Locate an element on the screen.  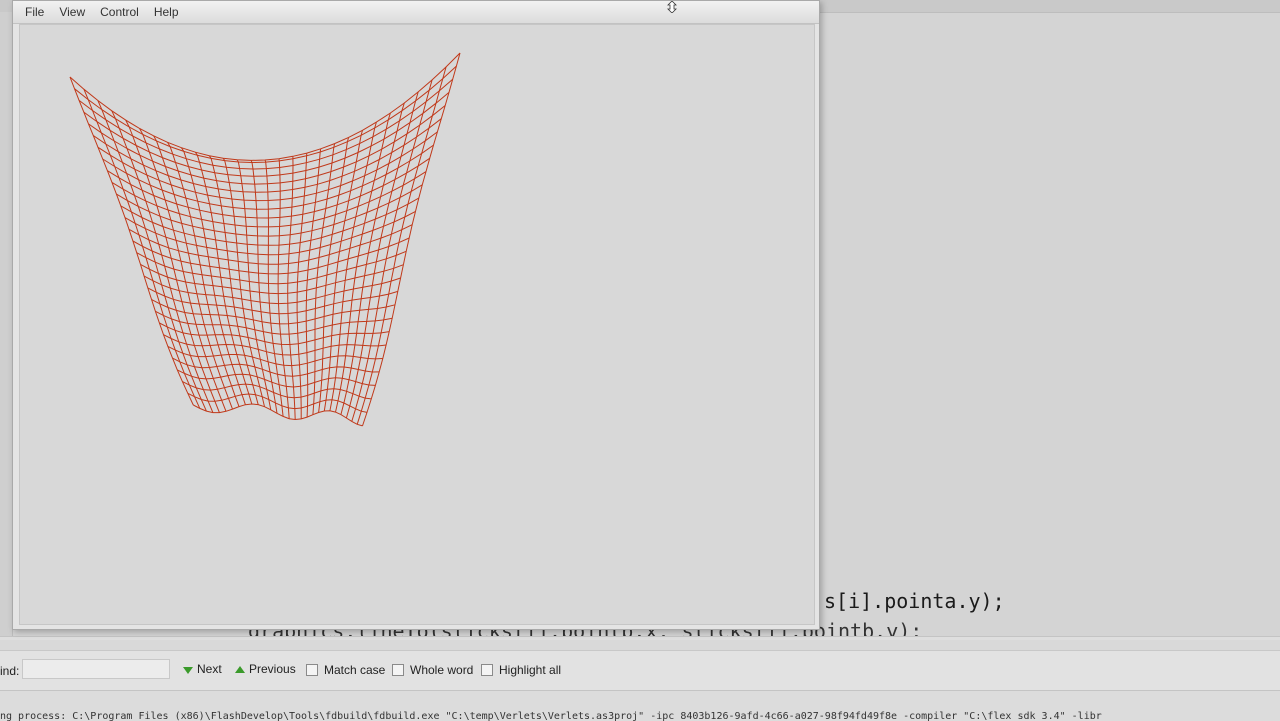
move-cursor-icon is located at coordinates (672, 7).